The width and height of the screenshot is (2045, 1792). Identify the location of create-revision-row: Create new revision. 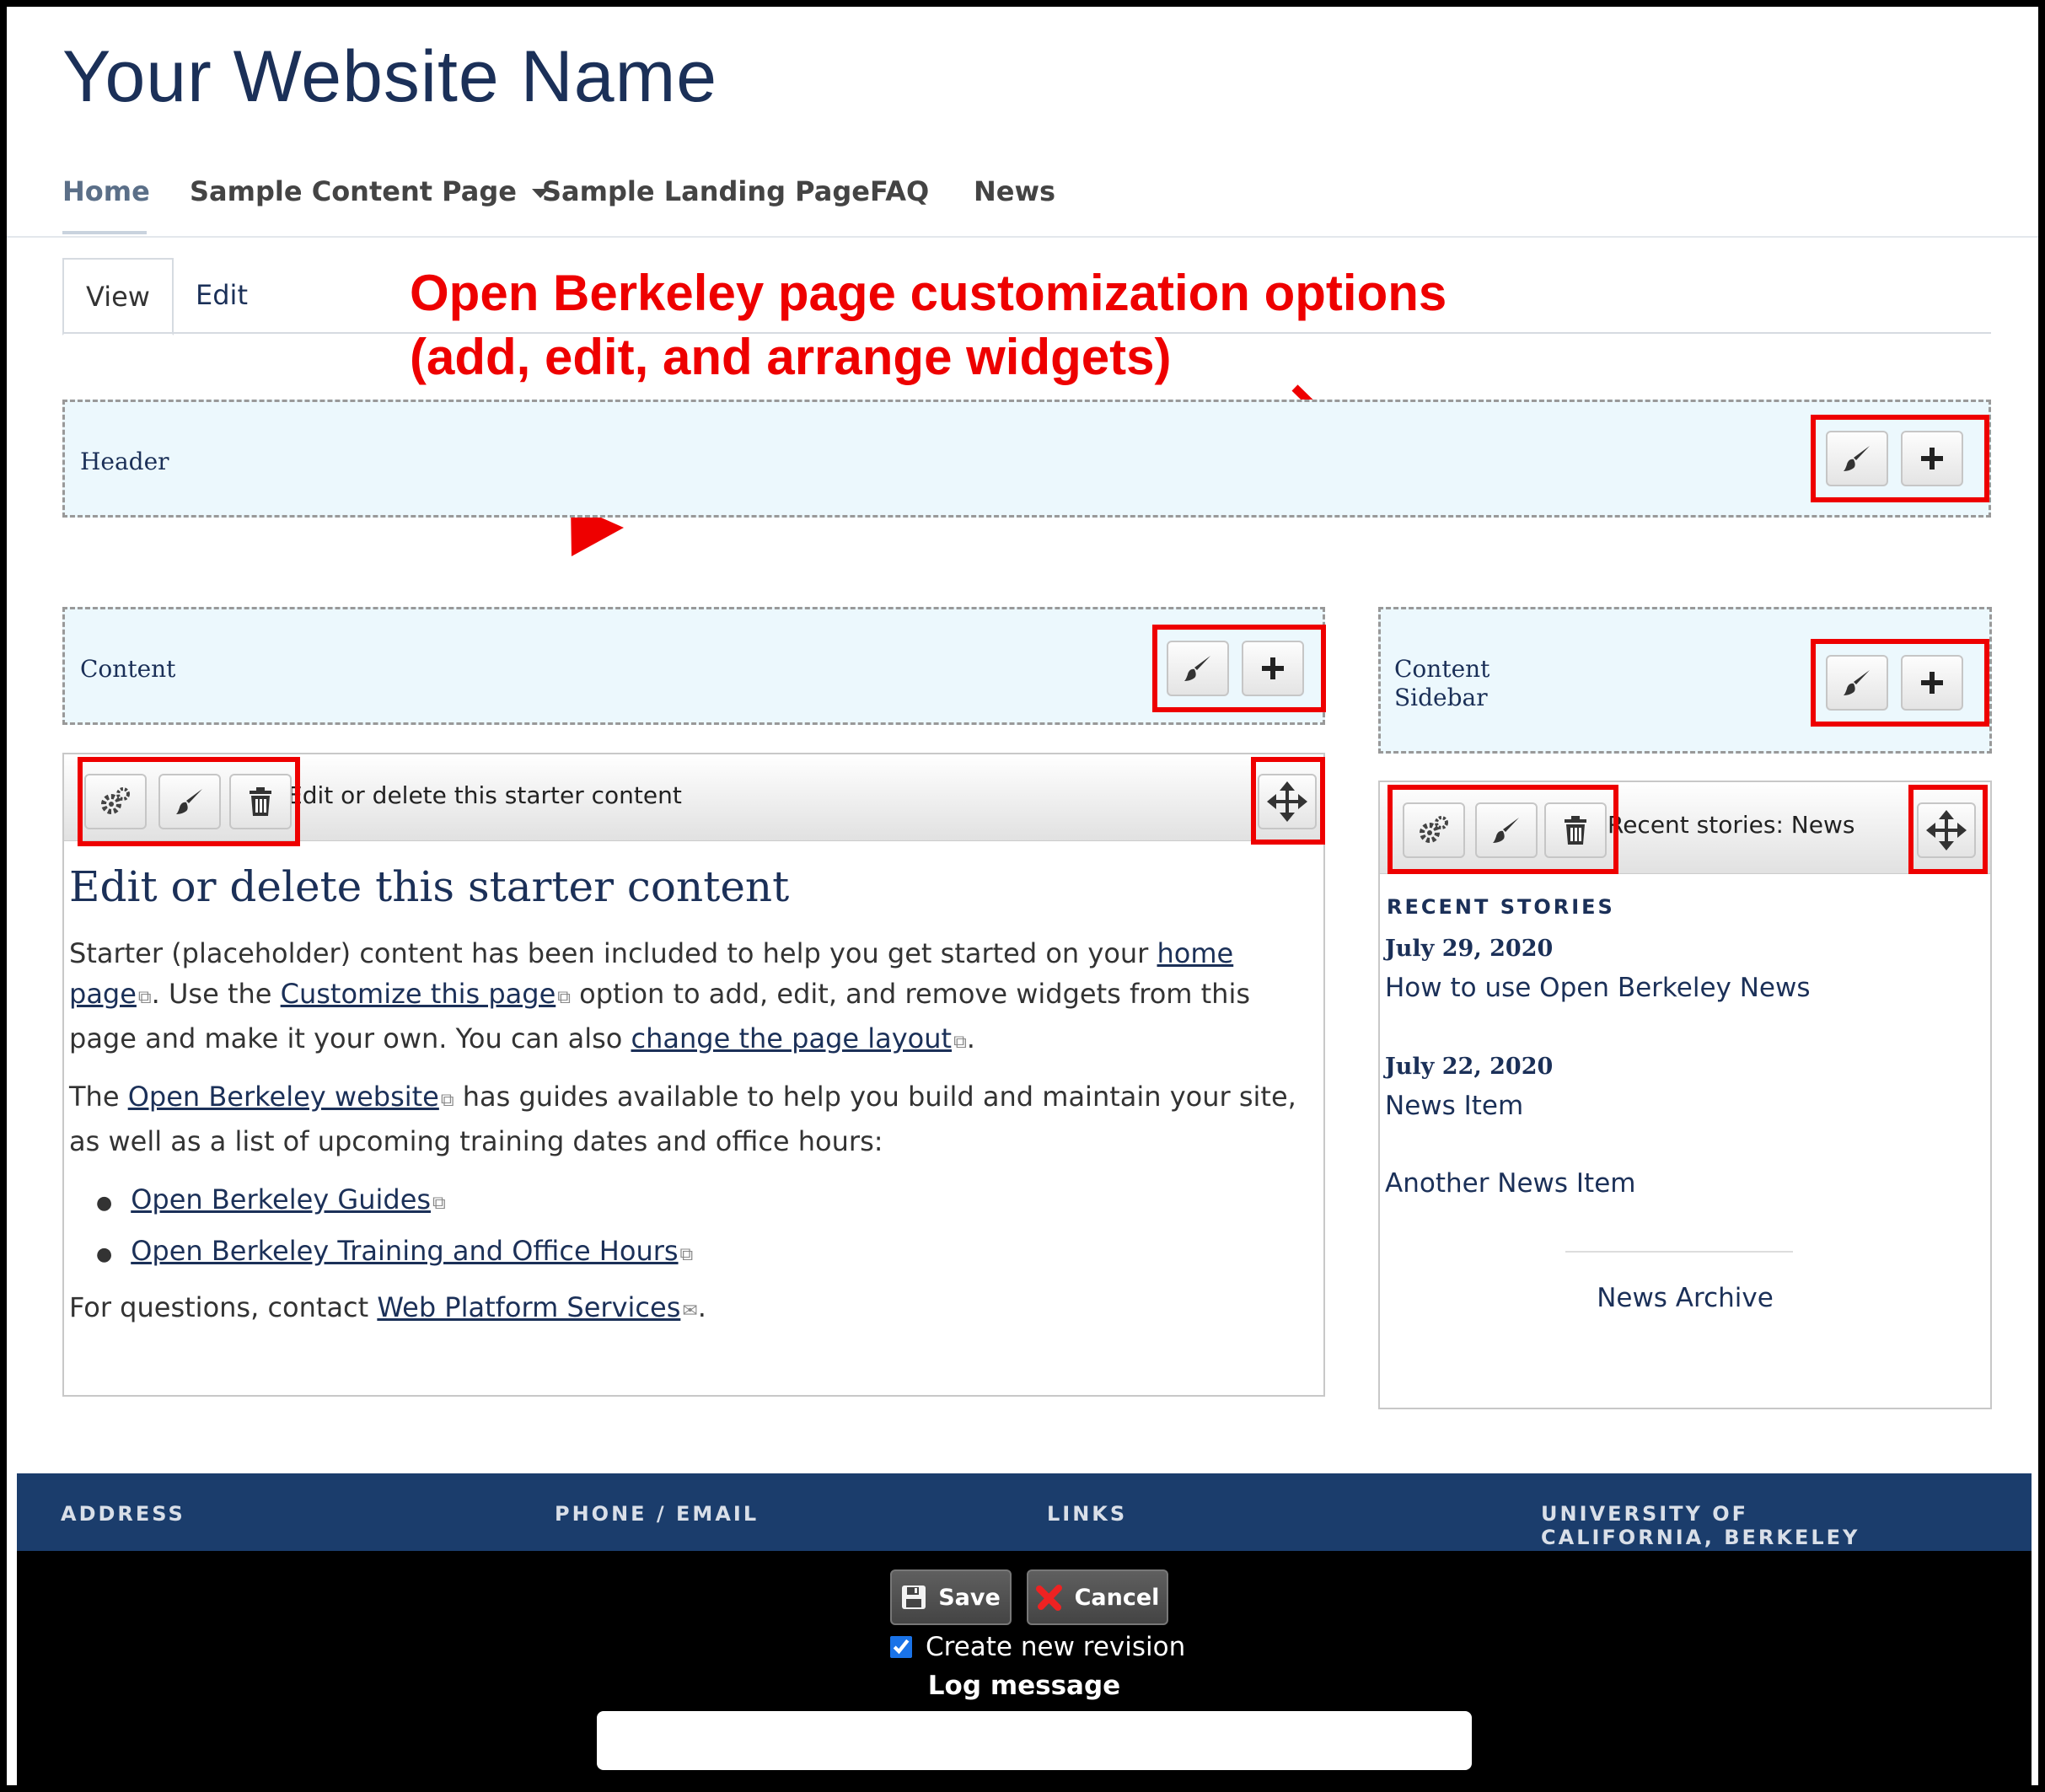
(1037, 1647).